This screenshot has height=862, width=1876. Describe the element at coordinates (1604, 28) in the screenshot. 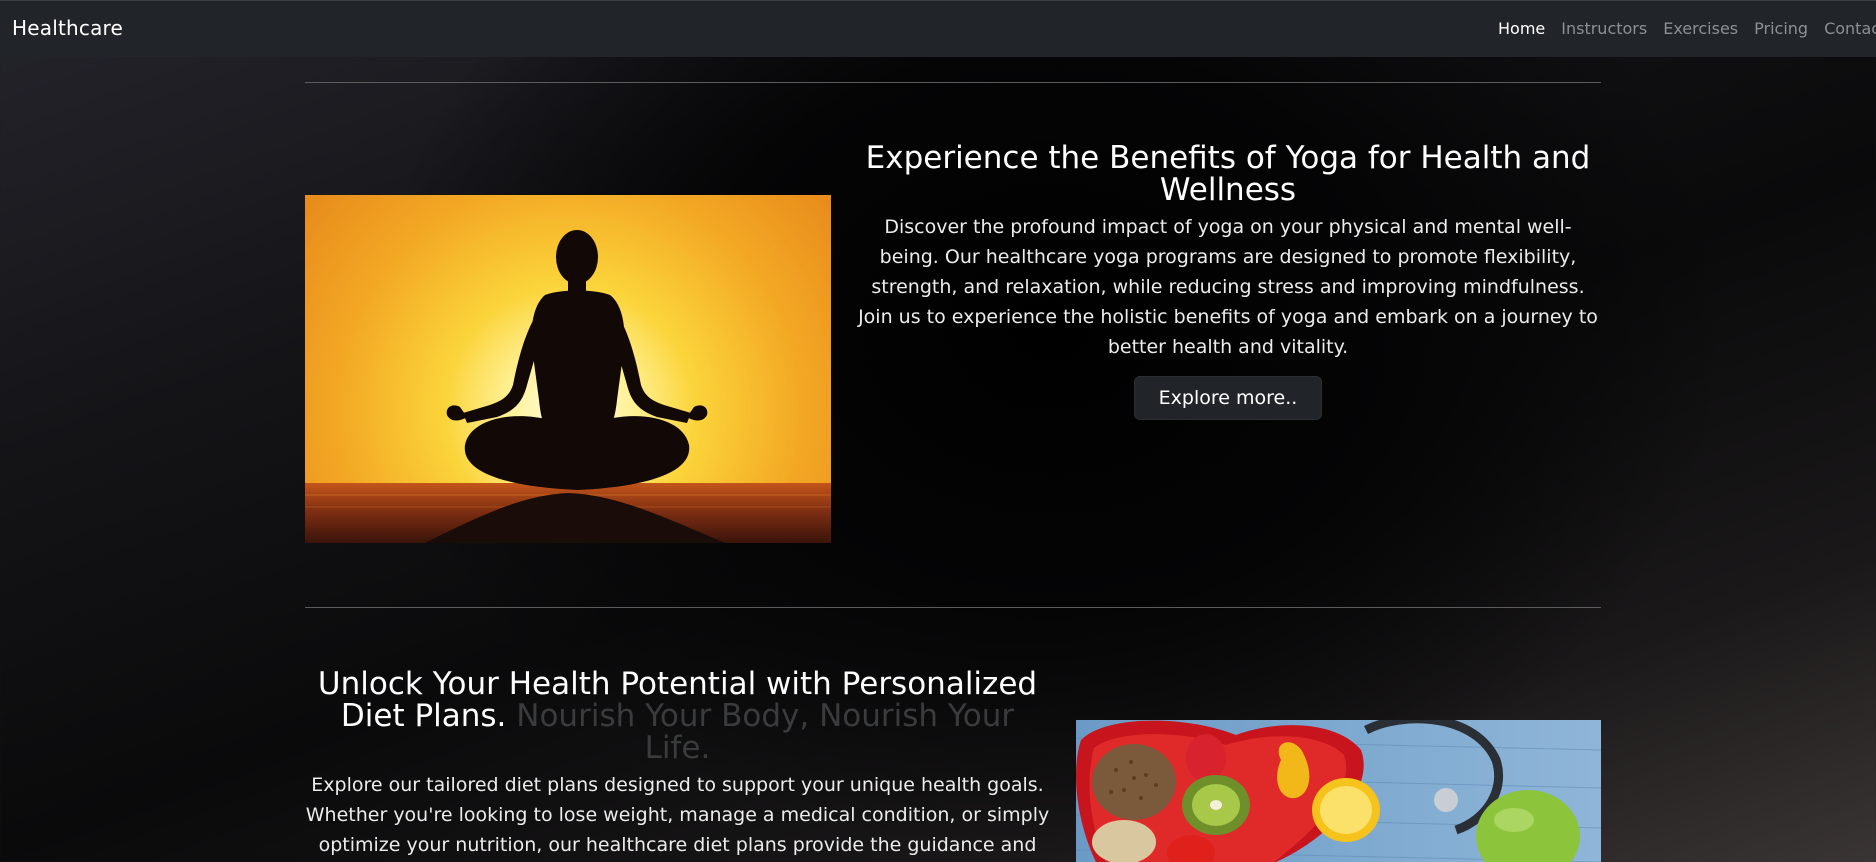

I see `nav-link-instructors: Instructors` at that location.